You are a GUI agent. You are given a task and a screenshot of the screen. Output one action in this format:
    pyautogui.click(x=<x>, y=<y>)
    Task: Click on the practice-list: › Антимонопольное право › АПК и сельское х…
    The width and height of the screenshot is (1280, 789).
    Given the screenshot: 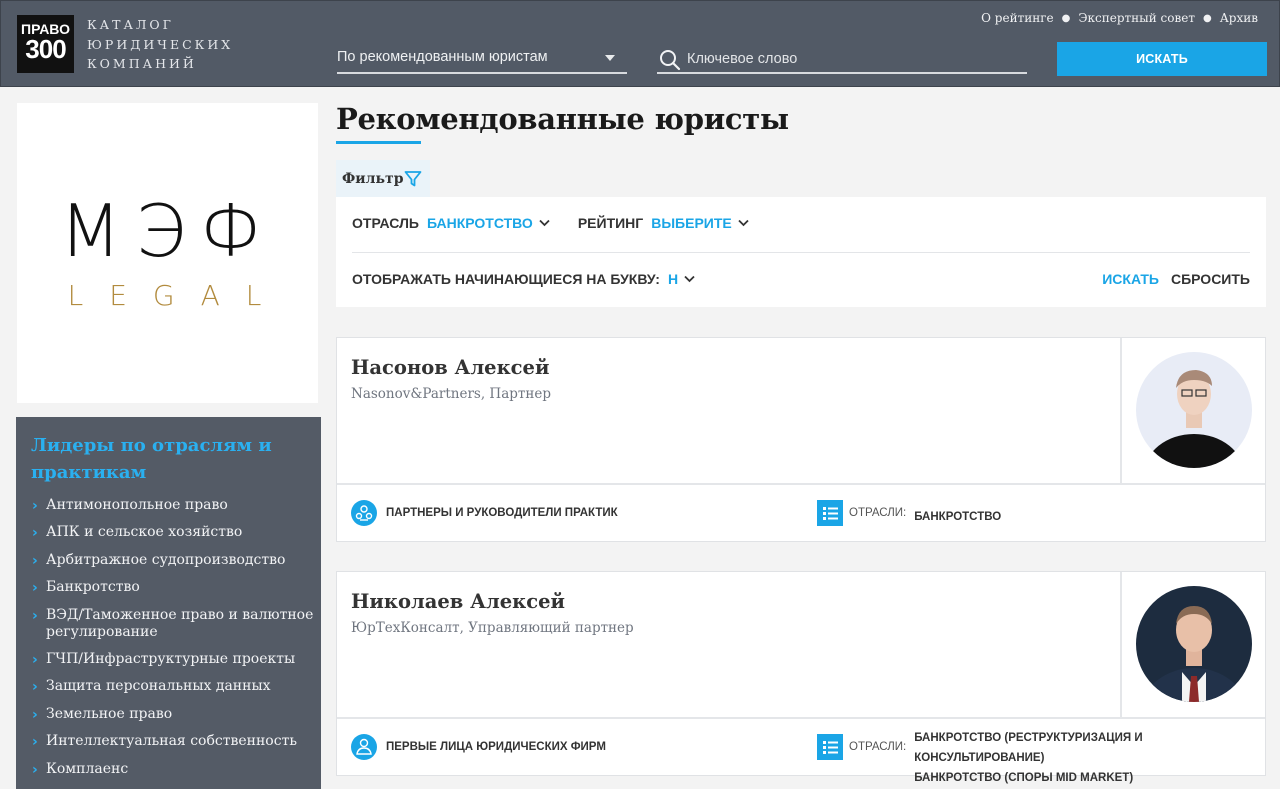 What is the action you would take?
    pyautogui.click(x=175, y=642)
    